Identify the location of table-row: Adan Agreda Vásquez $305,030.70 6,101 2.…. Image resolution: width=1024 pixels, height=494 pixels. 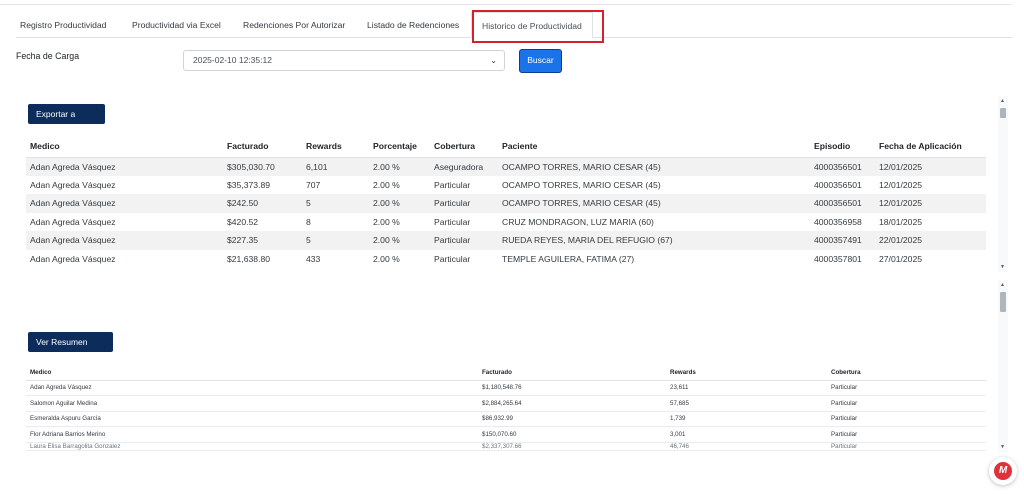
(506, 166).